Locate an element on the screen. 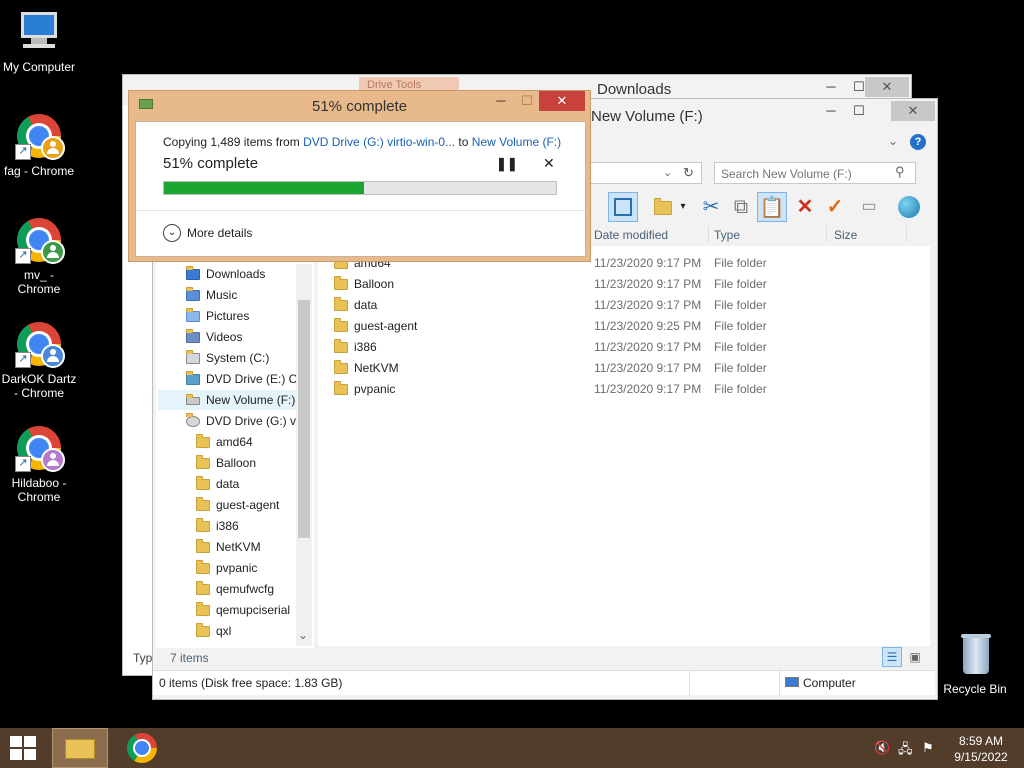 This screenshot has width=1024, height=768. network-icon: 🖧 is located at coordinates (905, 751).